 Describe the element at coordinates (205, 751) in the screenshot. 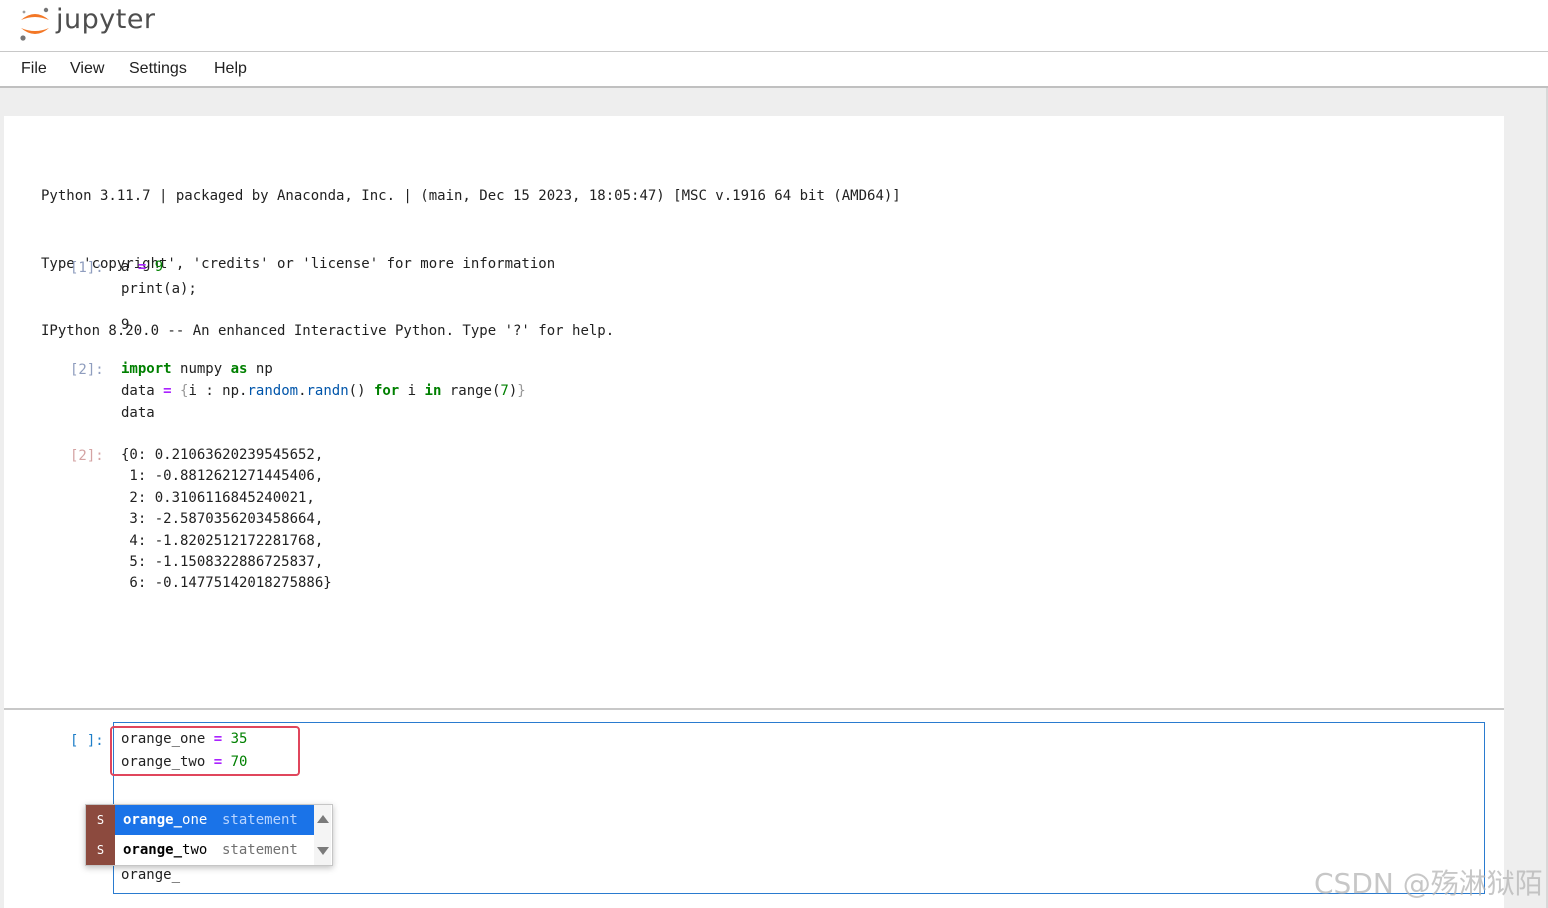

I see `annotation-highlight-box` at that location.